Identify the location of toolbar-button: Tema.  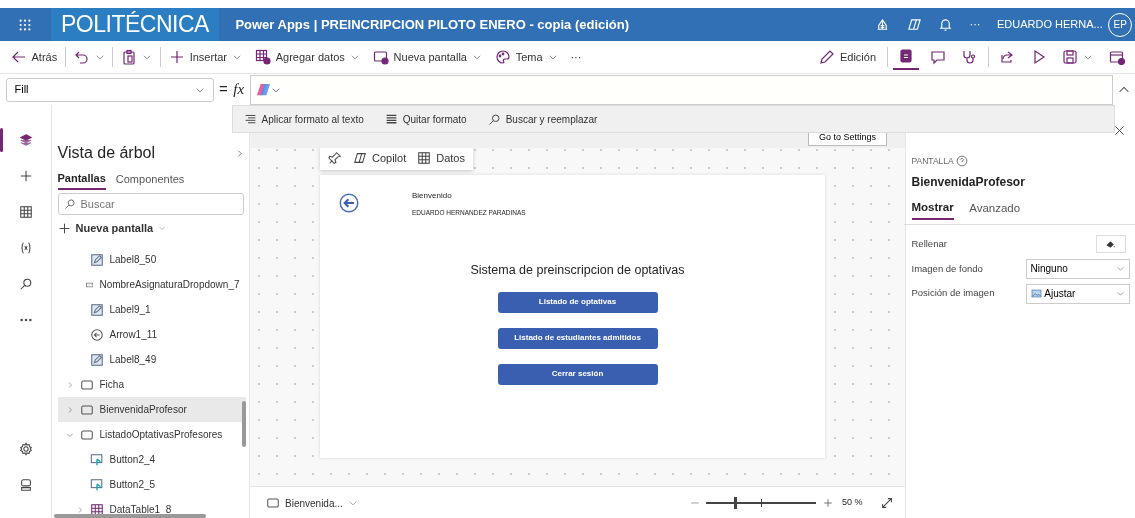
(526, 57).